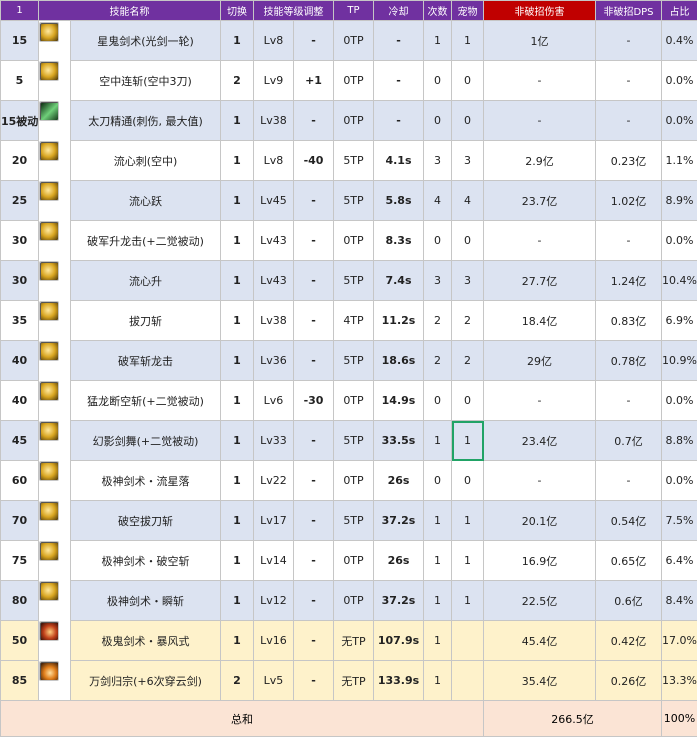  Describe the element at coordinates (273, 200) in the screenshot. I see `skill-level: Lv45` at that location.